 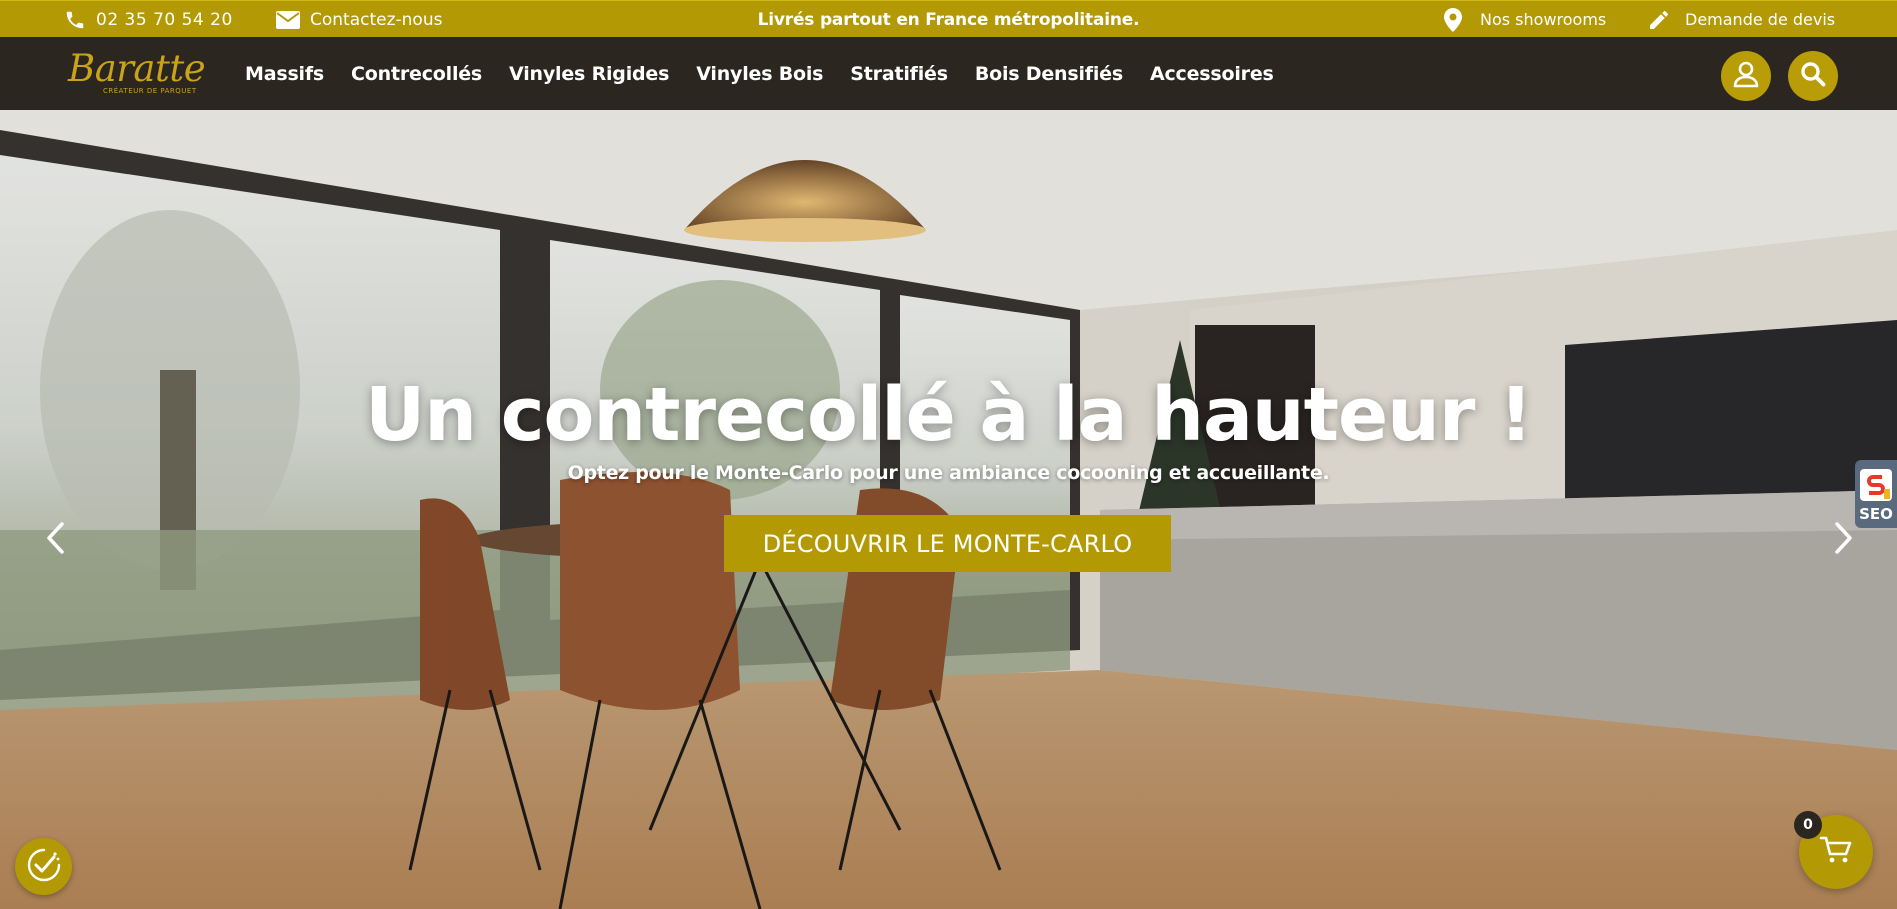 I want to click on account-button, so click(x=1746, y=76).